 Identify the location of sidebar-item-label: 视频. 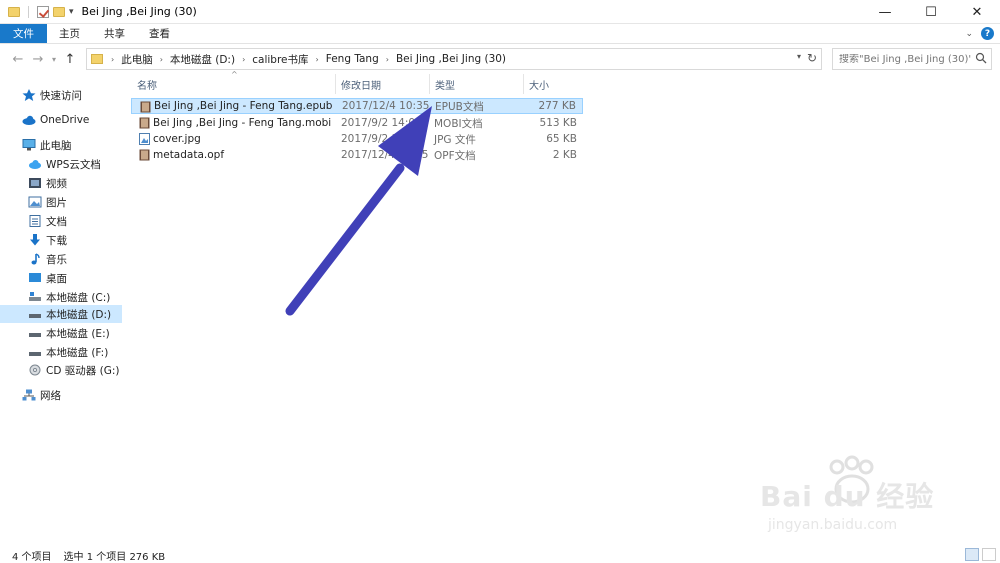
(56, 183).